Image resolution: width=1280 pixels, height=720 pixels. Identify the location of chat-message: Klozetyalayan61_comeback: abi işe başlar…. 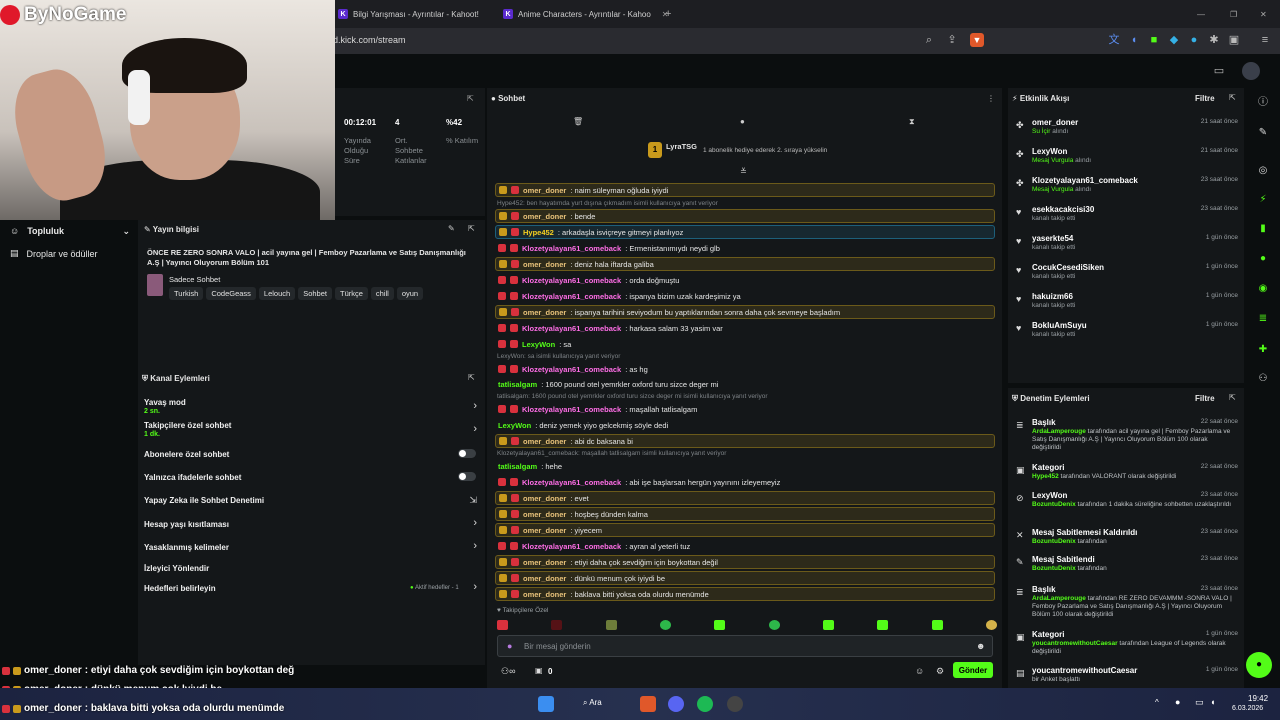
(745, 482).